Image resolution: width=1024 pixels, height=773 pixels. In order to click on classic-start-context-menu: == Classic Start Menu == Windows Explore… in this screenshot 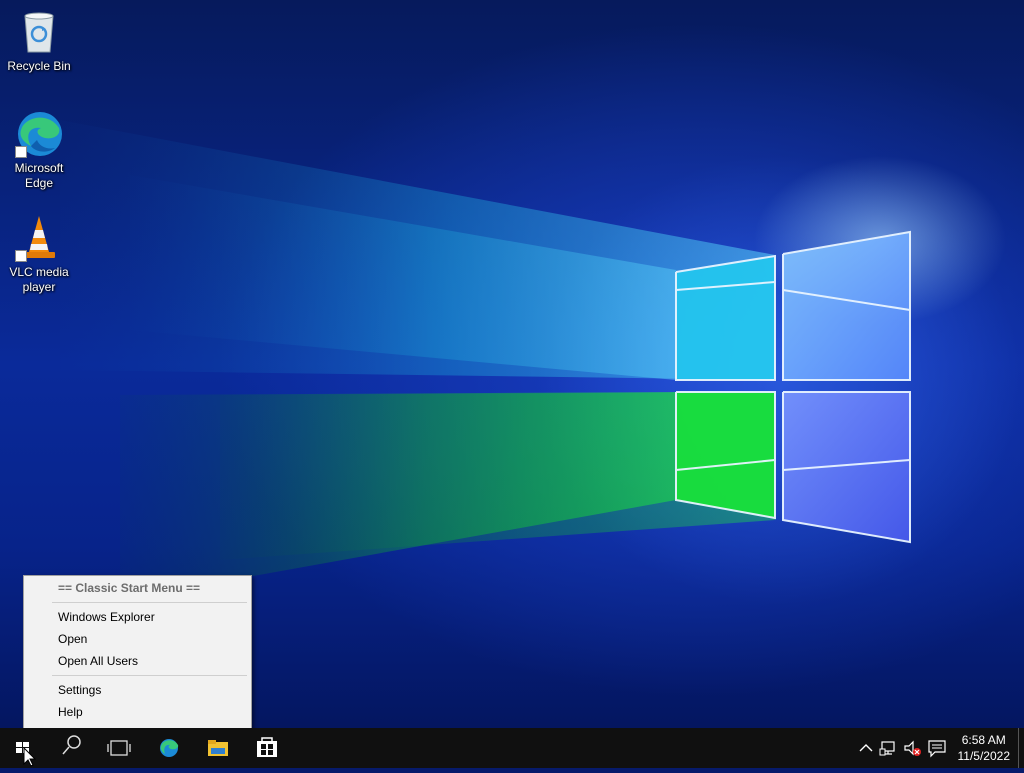, I will do `click(137, 661)`.